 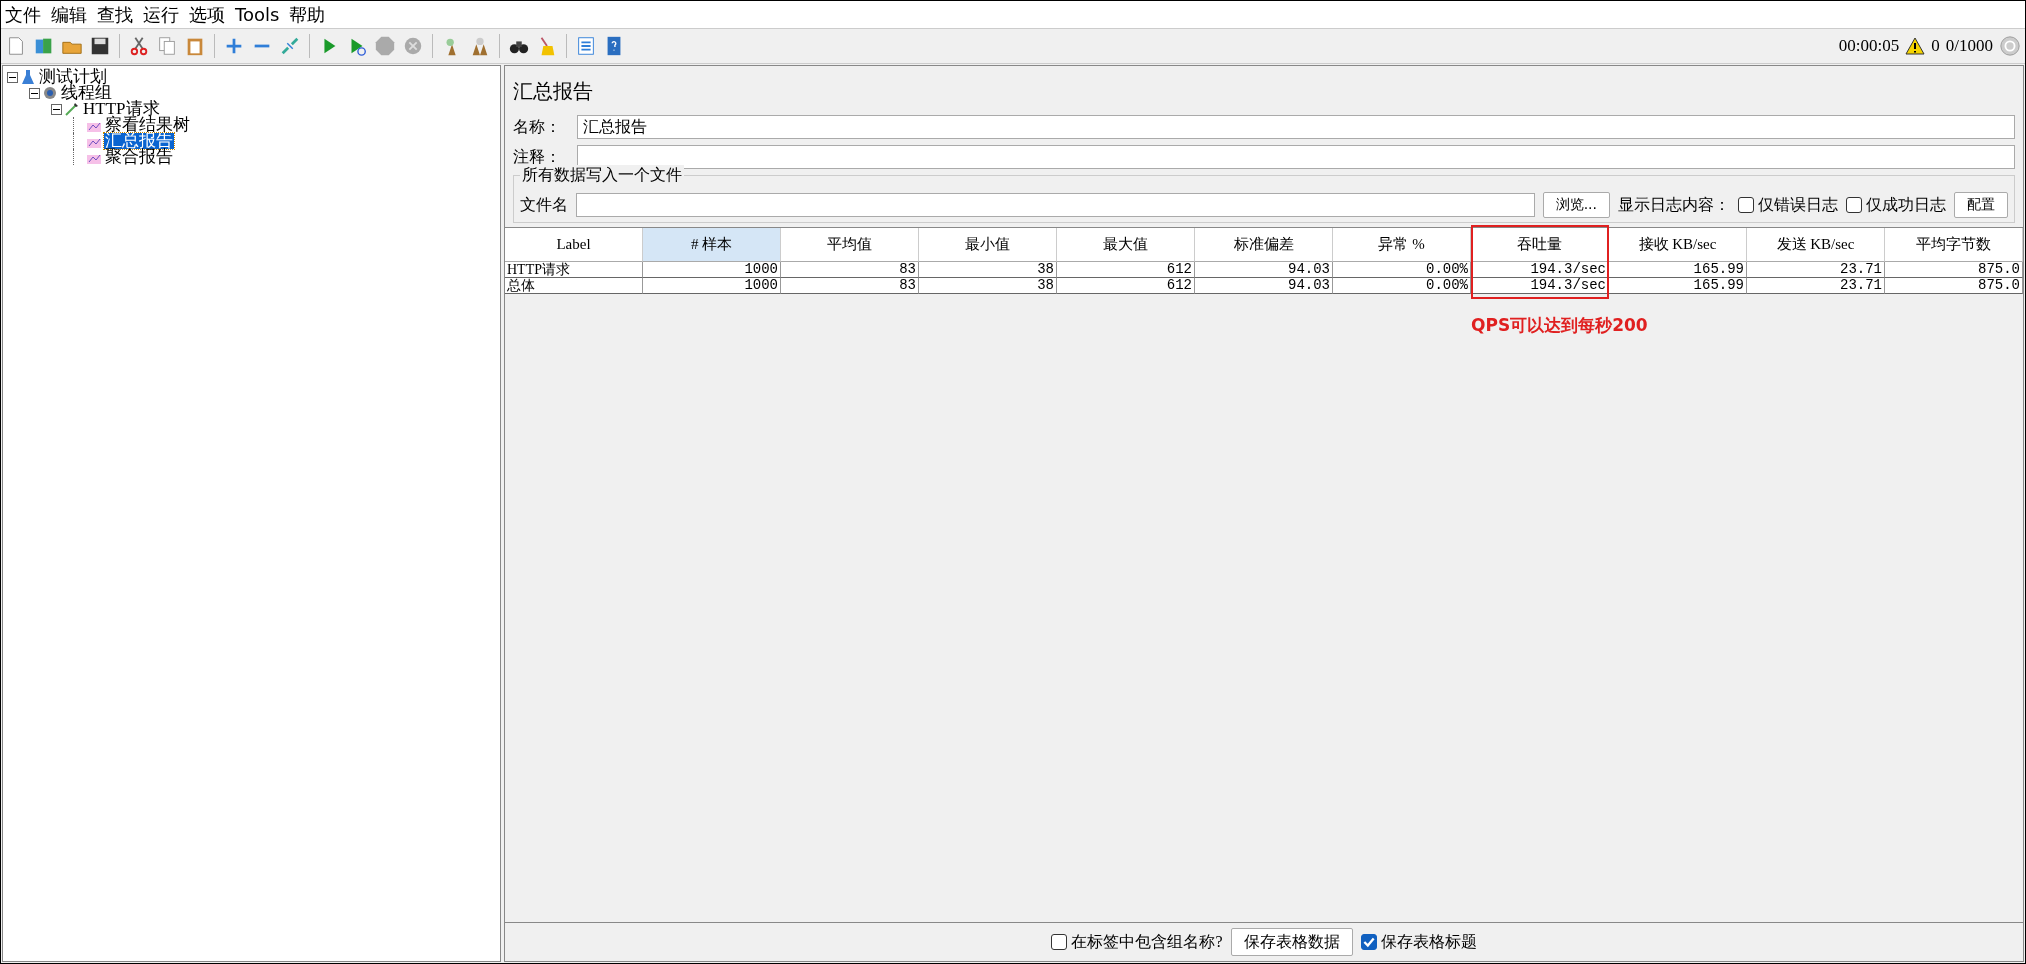 I want to click on annotation-text: QPS可以达到每秒200, so click(x=1559, y=325).